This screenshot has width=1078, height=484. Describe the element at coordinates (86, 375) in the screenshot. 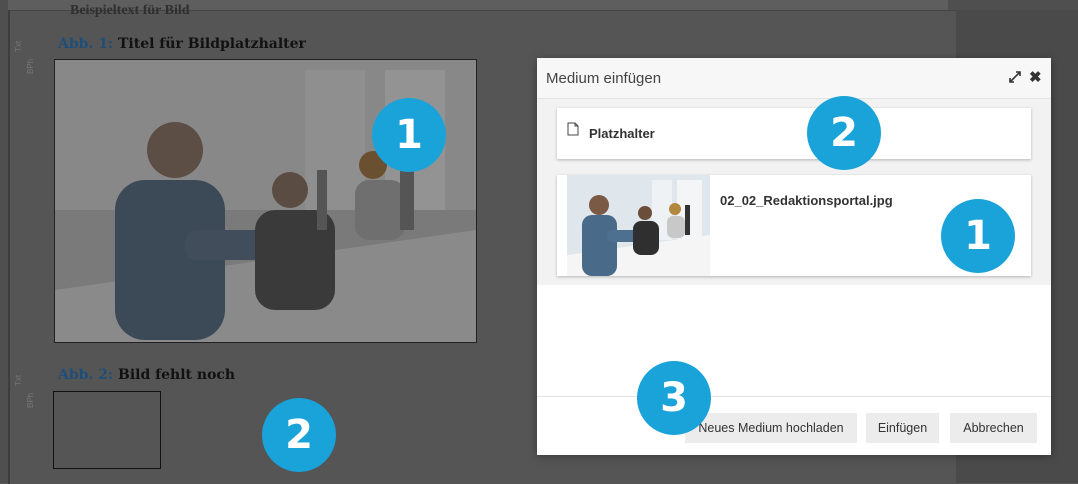

I see `figure-2-prefix: Abb. 2:` at that location.